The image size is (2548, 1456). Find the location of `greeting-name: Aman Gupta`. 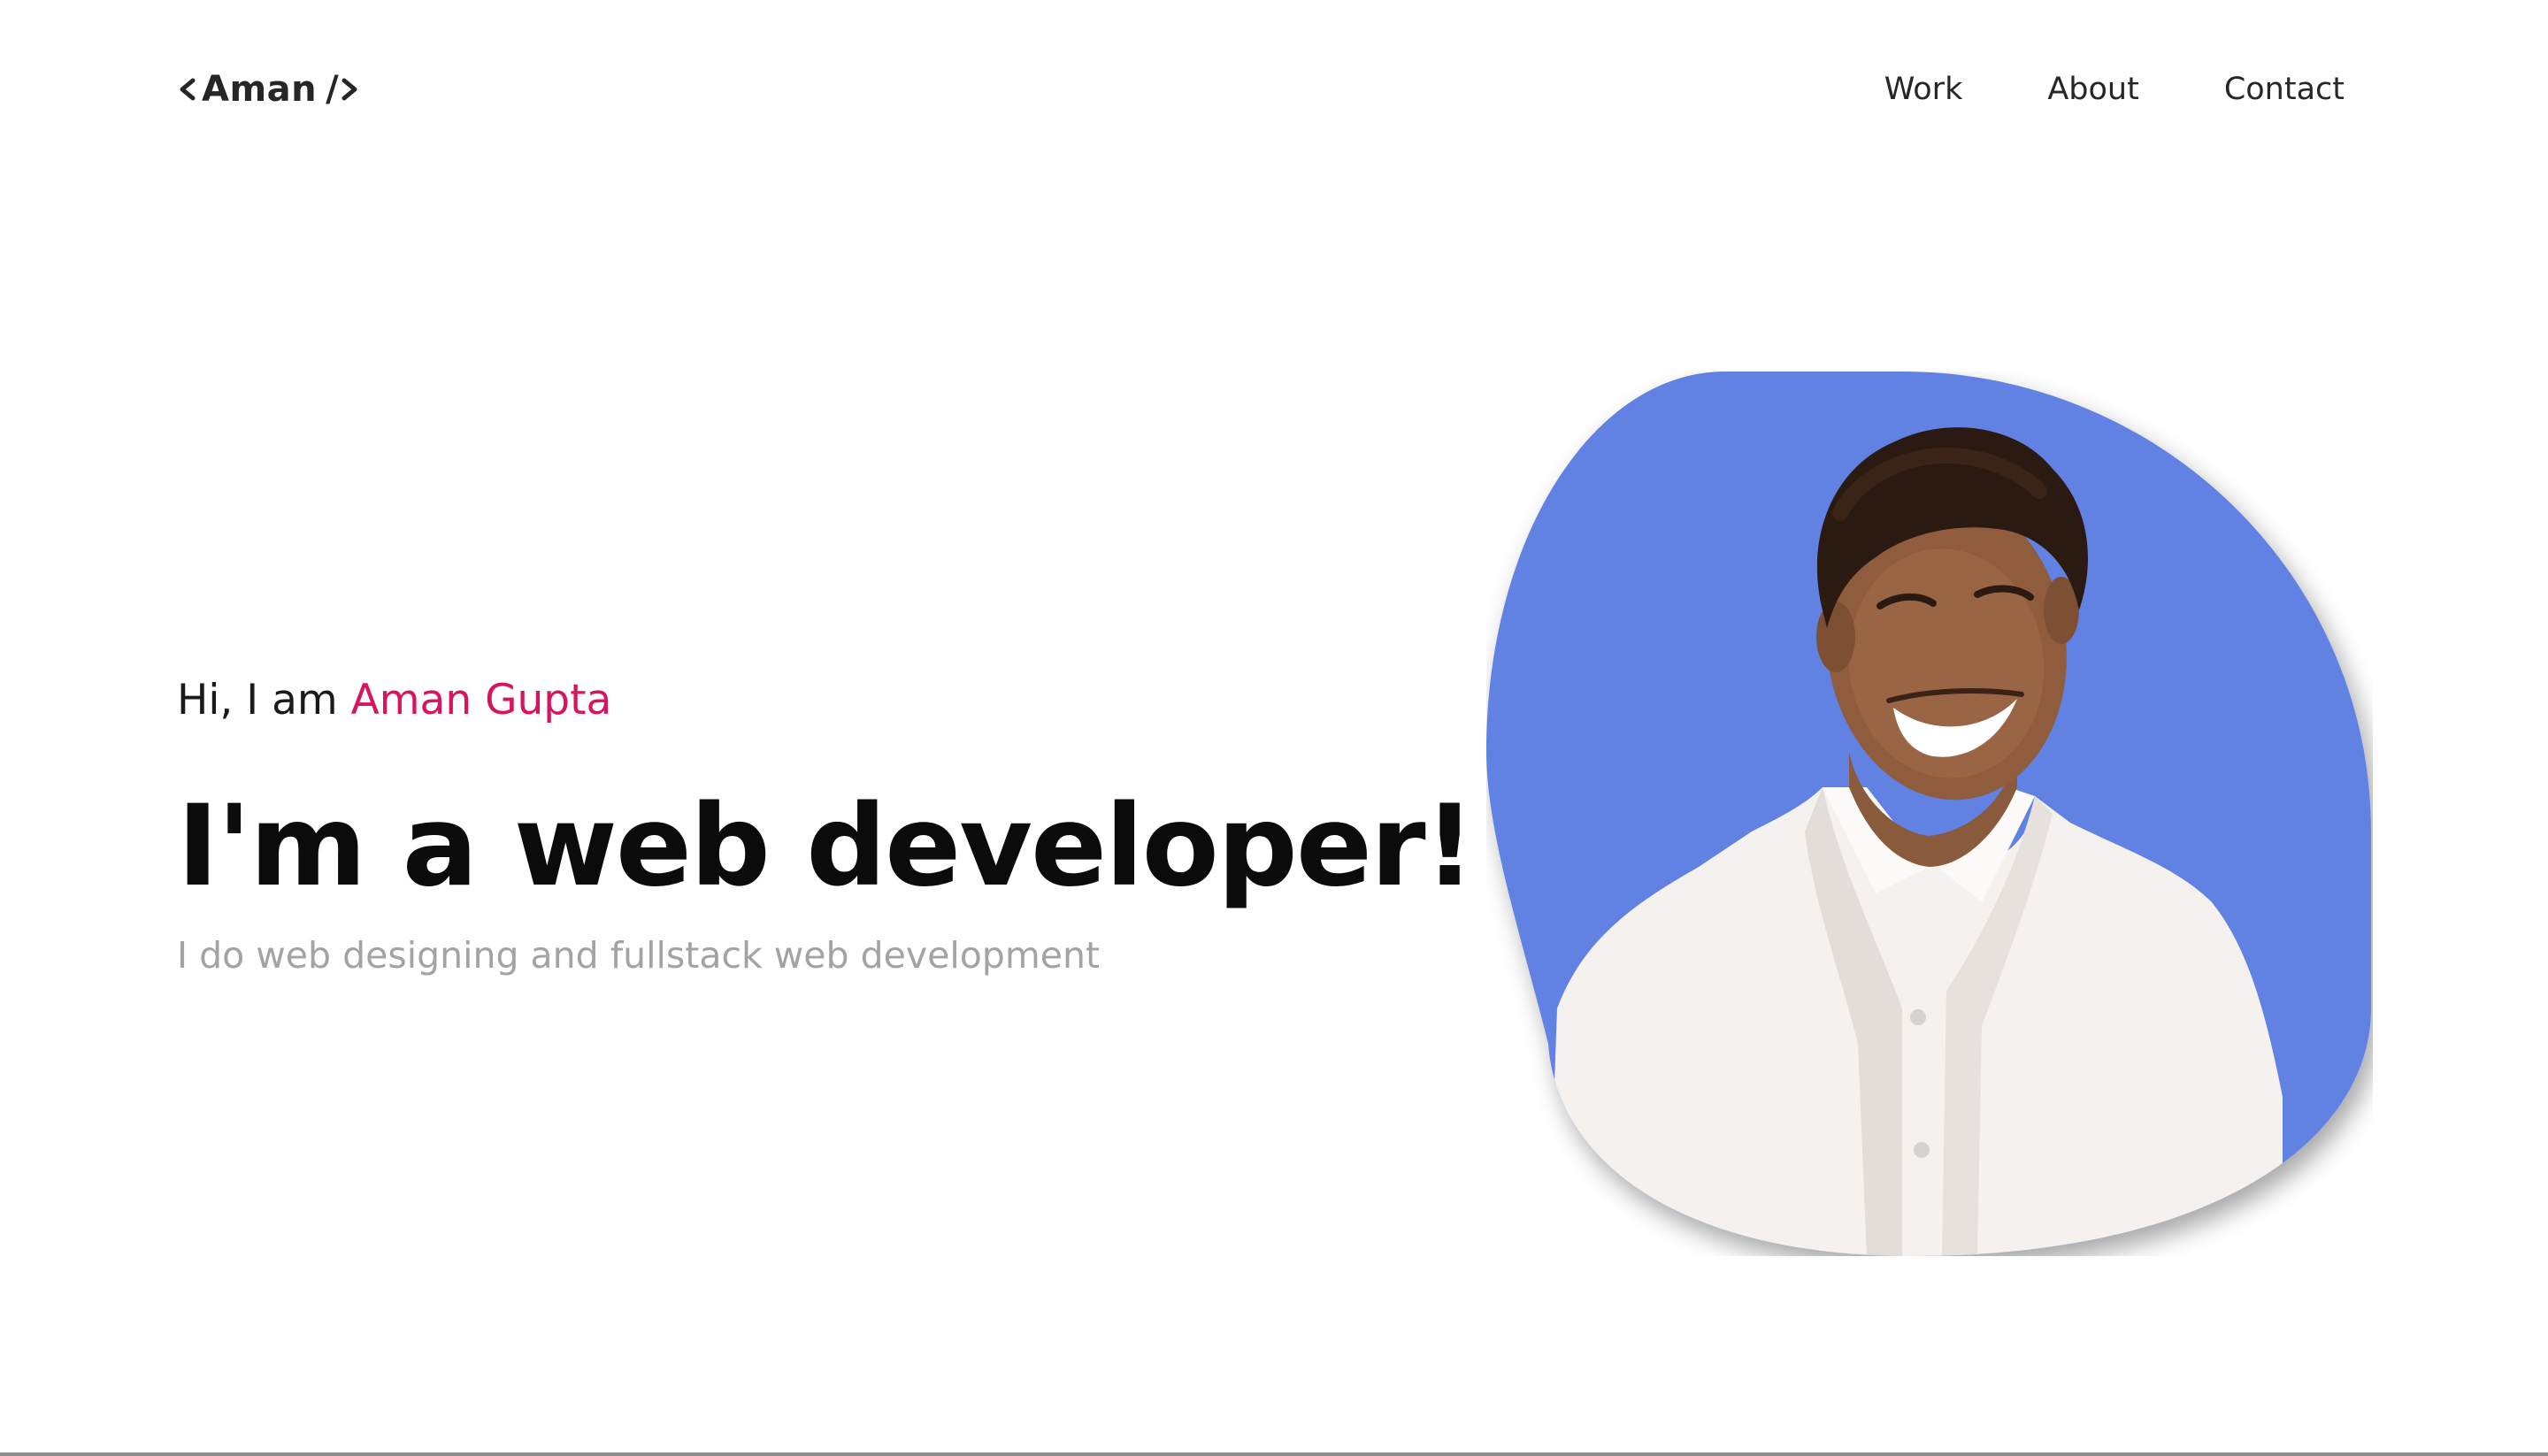

greeting-name: Aman Gupta is located at coordinates (481, 700).